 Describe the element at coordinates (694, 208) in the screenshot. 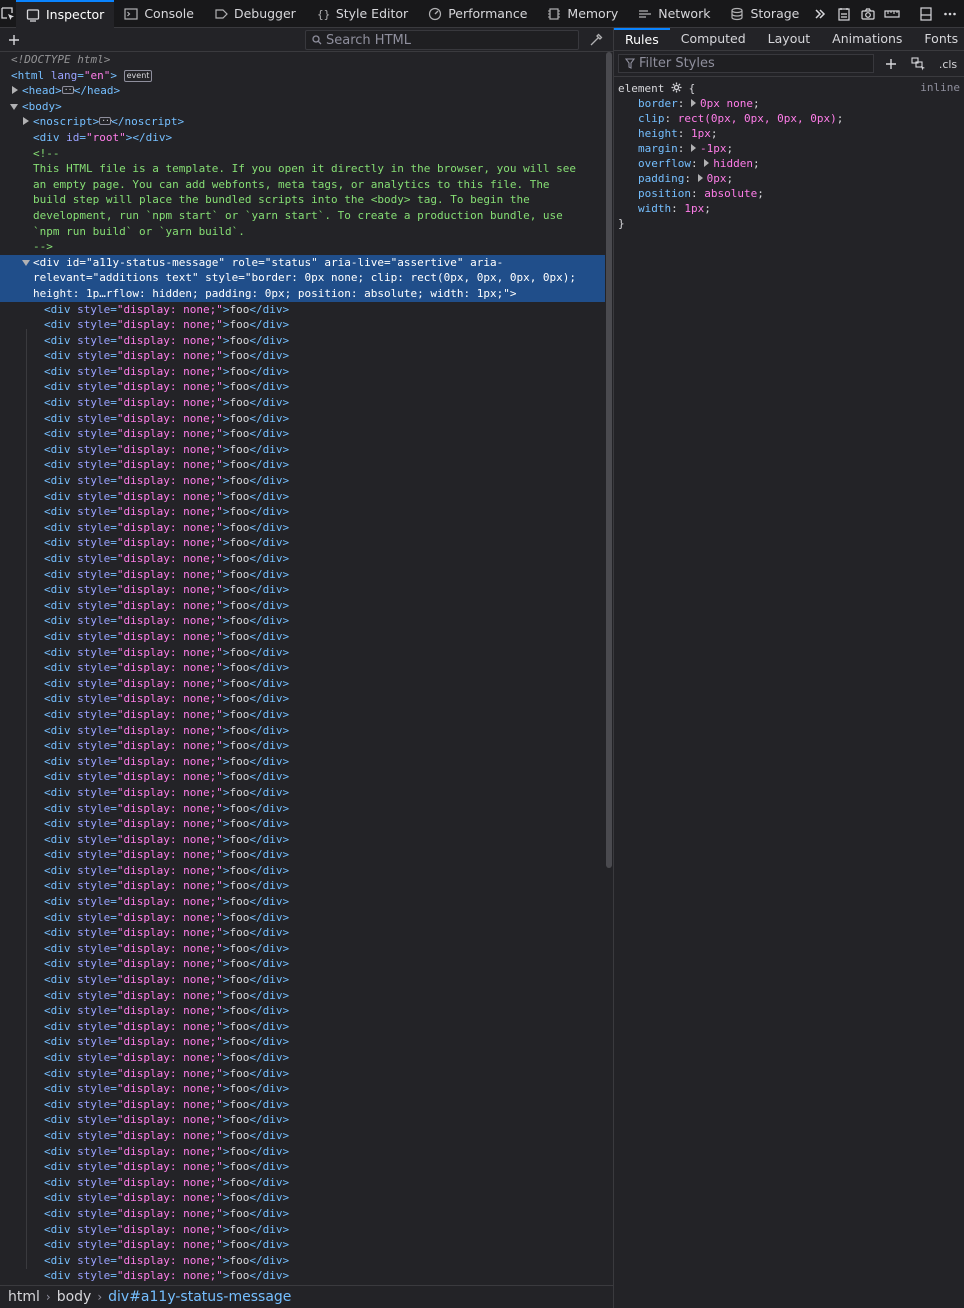

I see `property-value: 1px` at that location.